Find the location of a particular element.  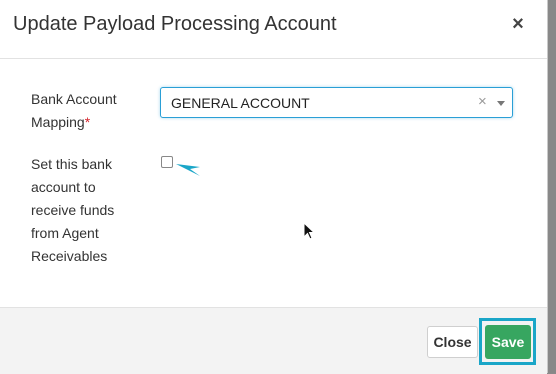

bank-mapping-value: GENERAL ACCOUNT is located at coordinates (240, 103).